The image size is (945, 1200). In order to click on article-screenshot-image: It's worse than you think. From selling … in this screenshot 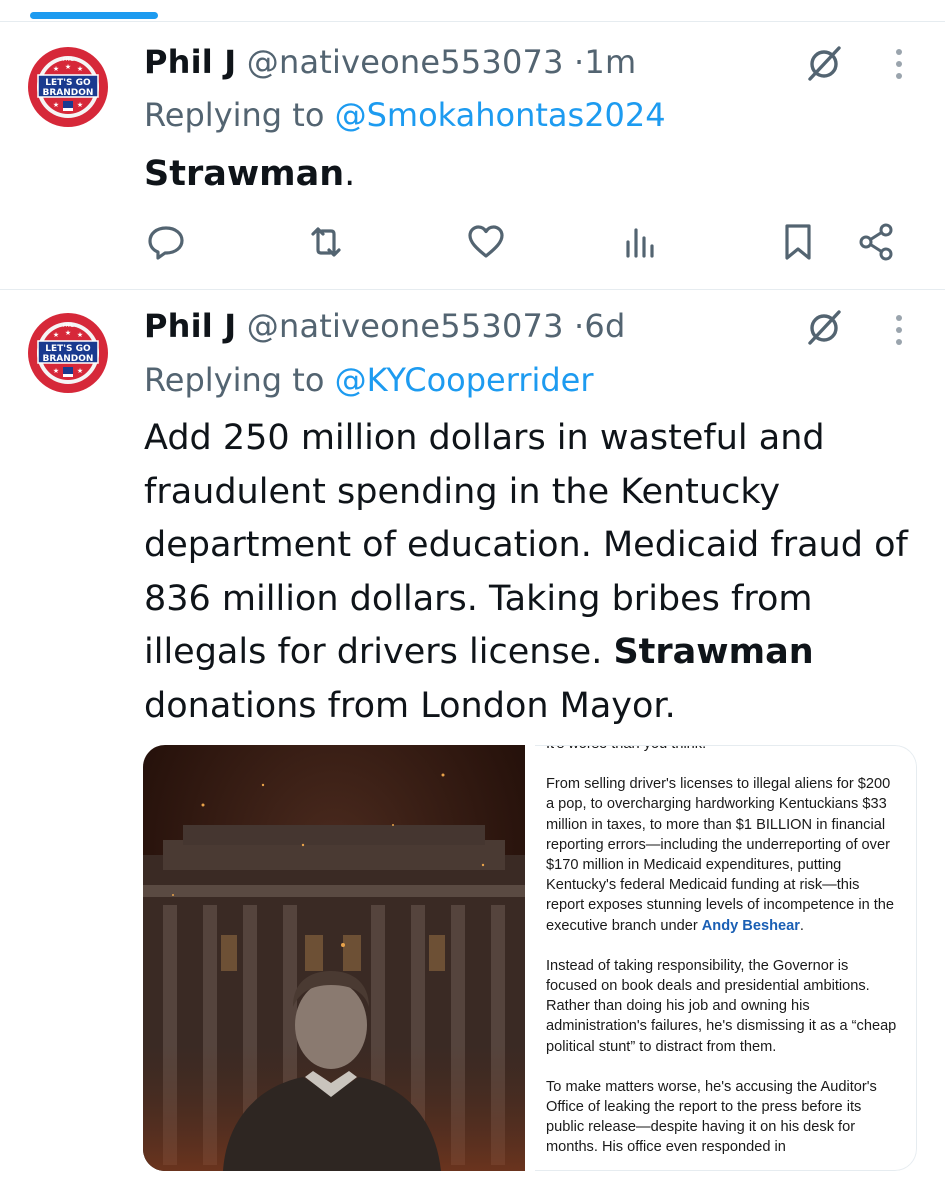, I will do `click(726, 958)`.